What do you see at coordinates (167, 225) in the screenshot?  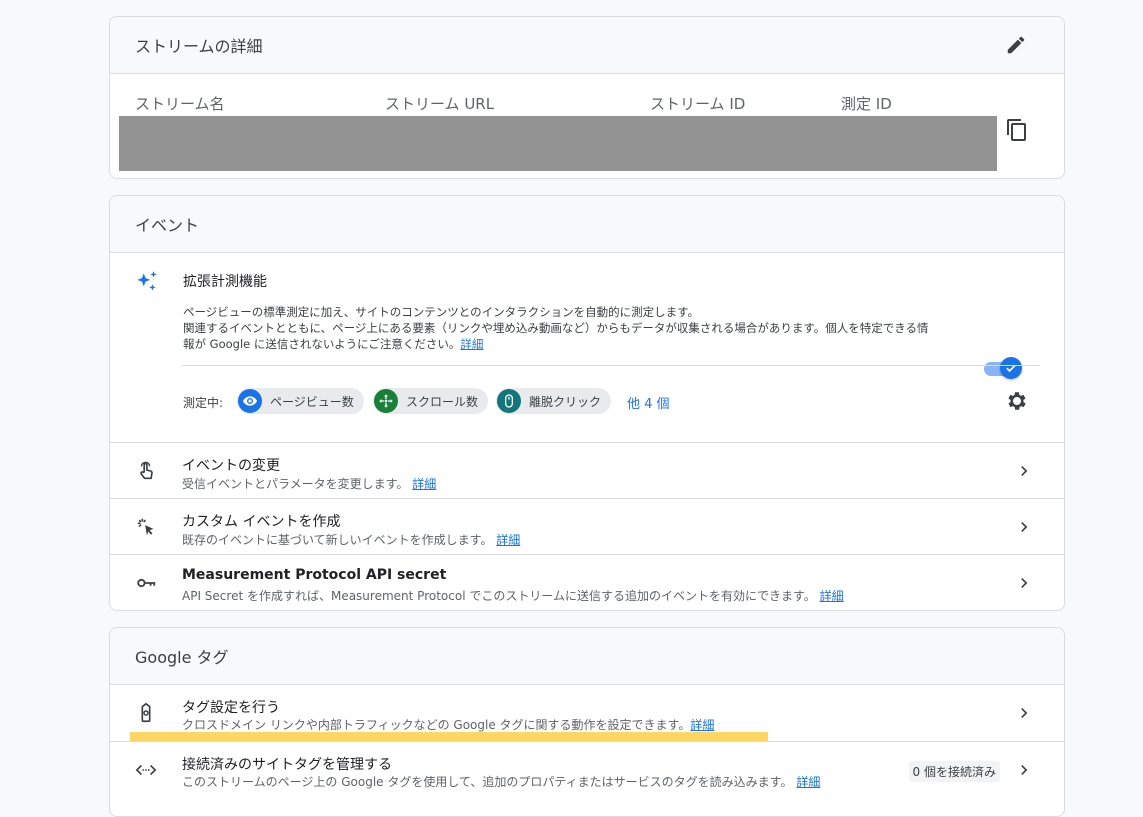 I see `events-title: イベント` at bounding box center [167, 225].